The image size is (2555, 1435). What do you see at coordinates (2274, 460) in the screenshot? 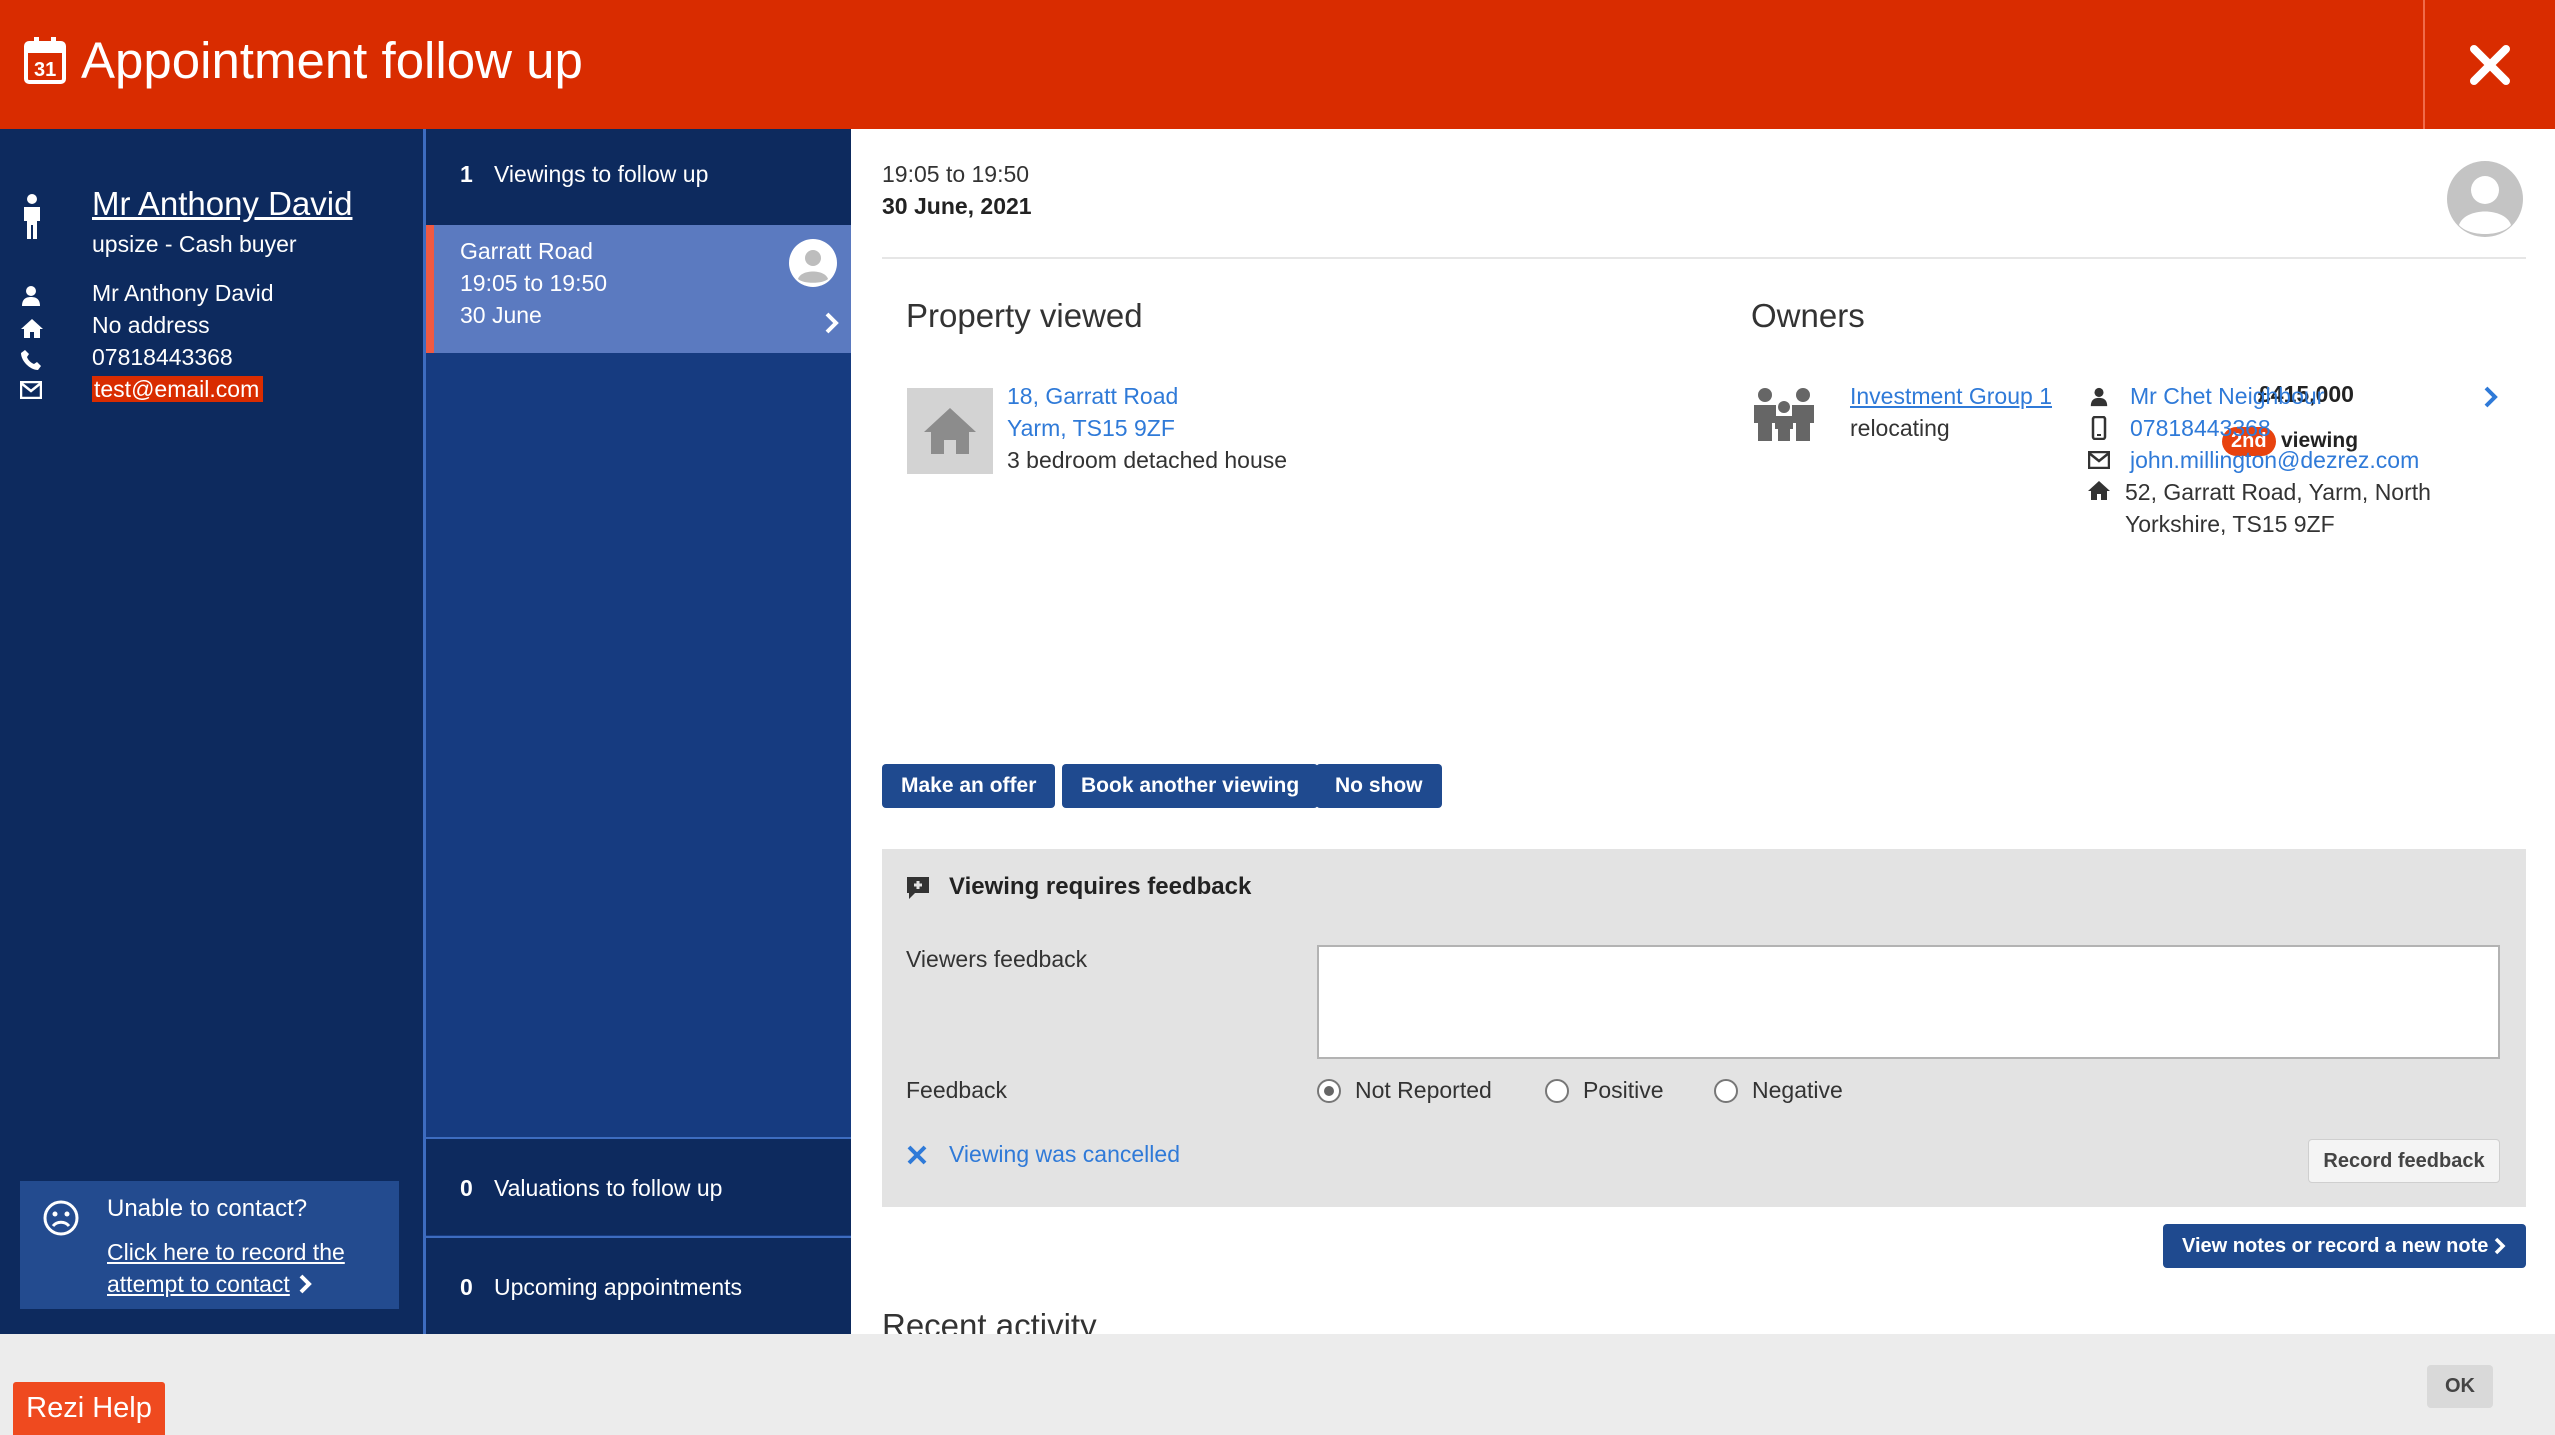
I see `owner-email-link: john.millington@dezrez.com` at bounding box center [2274, 460].